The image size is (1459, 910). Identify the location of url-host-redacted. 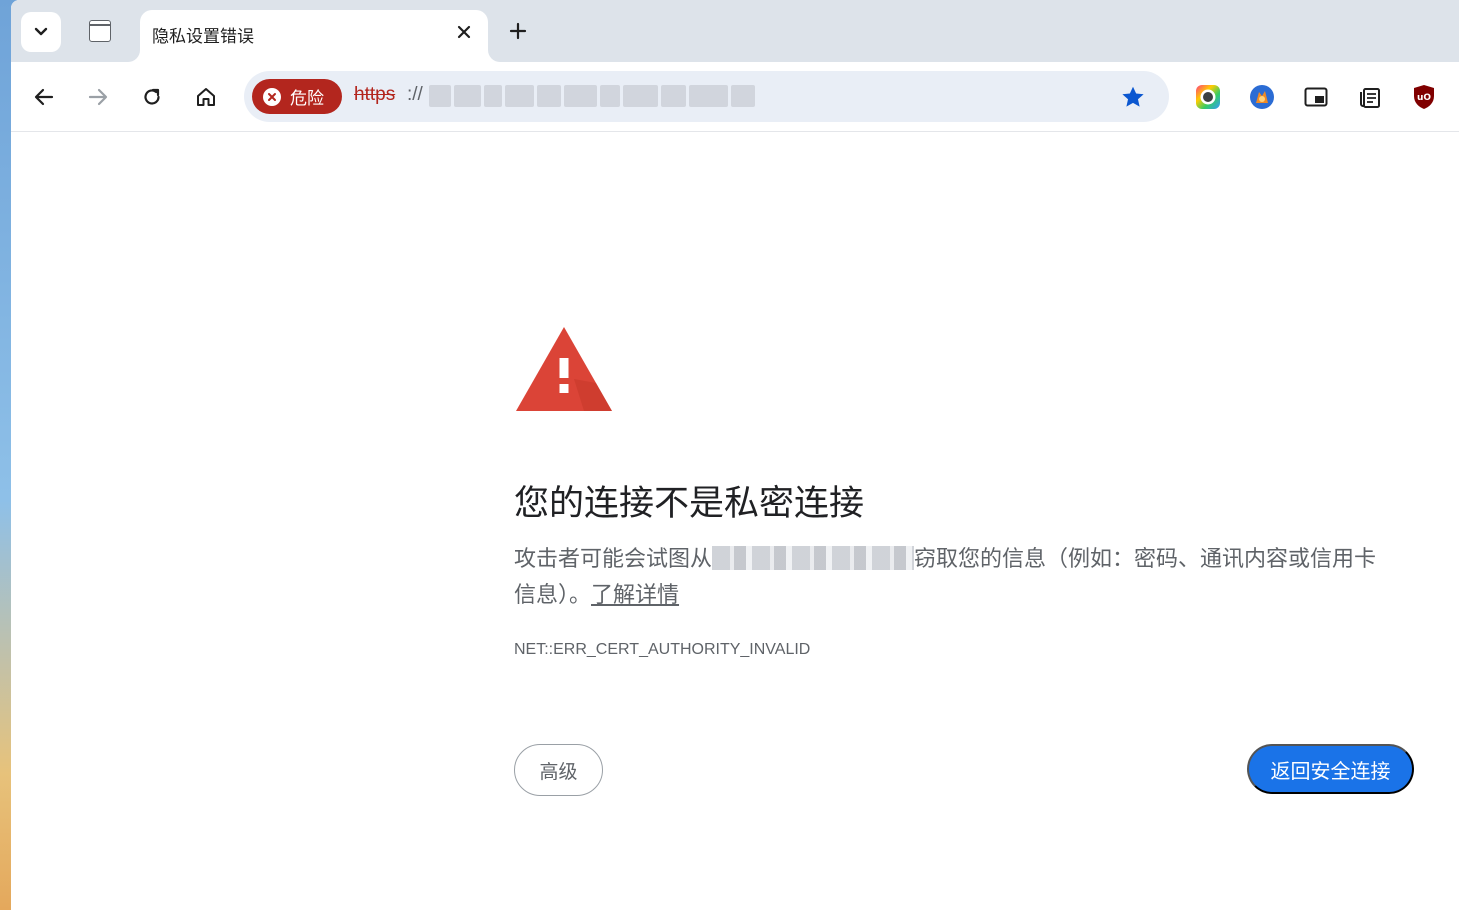
(592, 96).